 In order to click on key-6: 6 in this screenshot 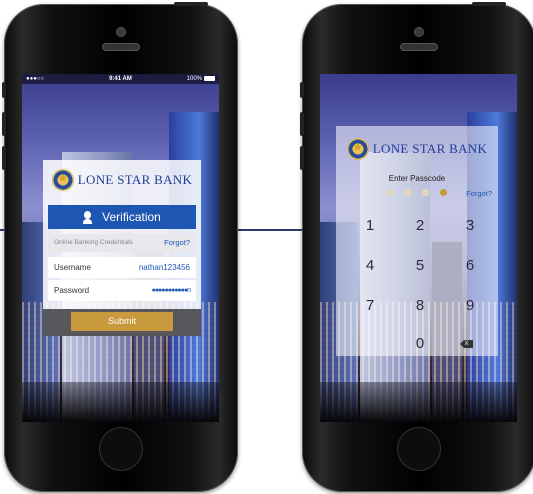, I will do `click(470, 266)`.